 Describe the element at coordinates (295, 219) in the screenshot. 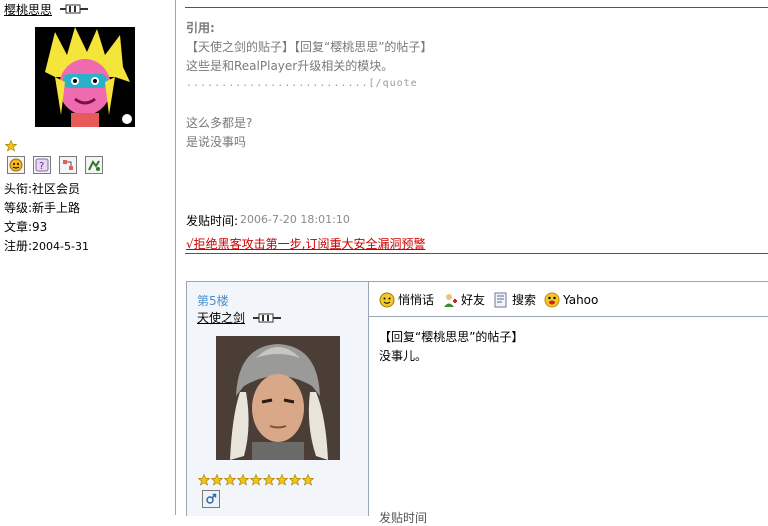

I see `post-time-value: 2006-7-20 18:01:10` at that location.